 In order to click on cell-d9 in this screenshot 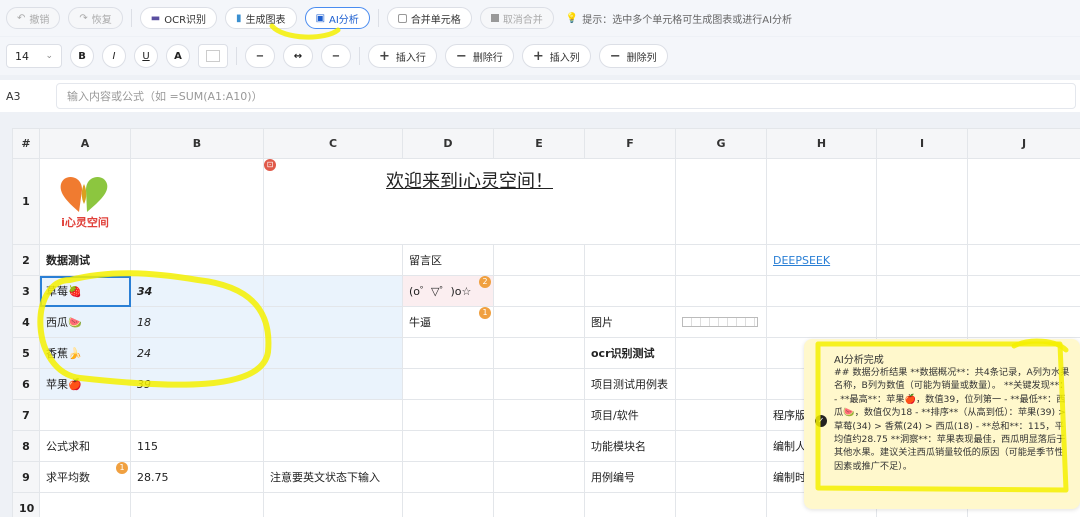, I will do `click(448, 477)`.